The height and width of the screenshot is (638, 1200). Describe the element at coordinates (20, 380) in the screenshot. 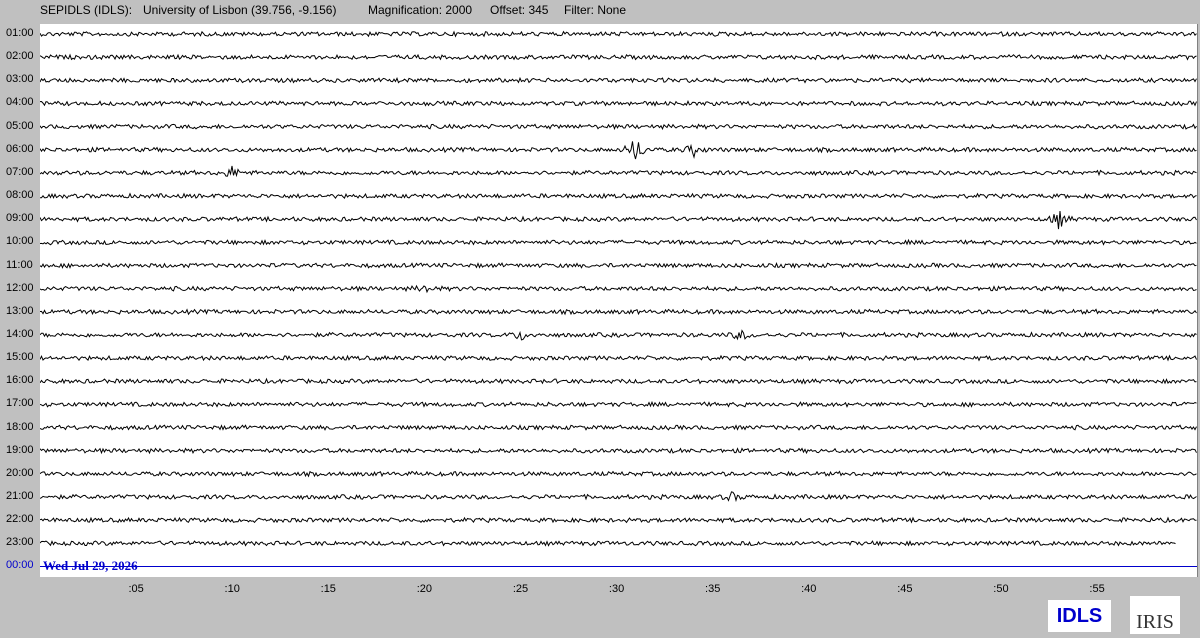

I see `hour-label: 16:00` at that location.